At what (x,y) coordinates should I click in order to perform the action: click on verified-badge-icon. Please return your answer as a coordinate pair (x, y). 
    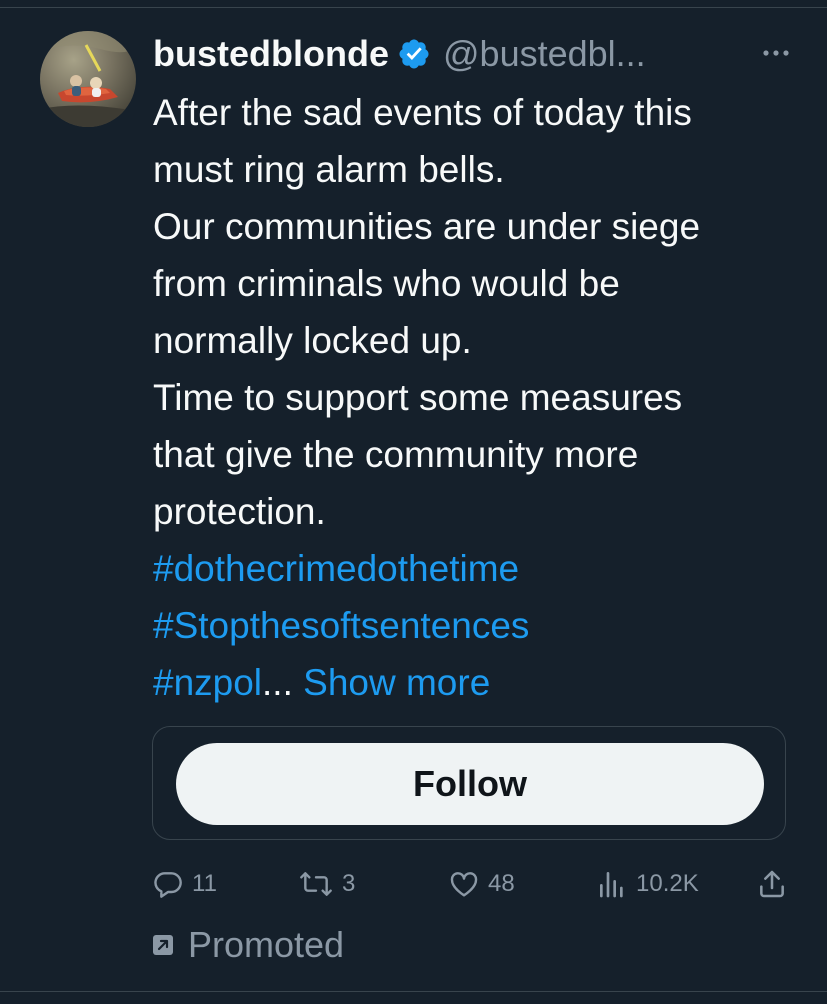
    Looking at the image, I should click on (414, 54).